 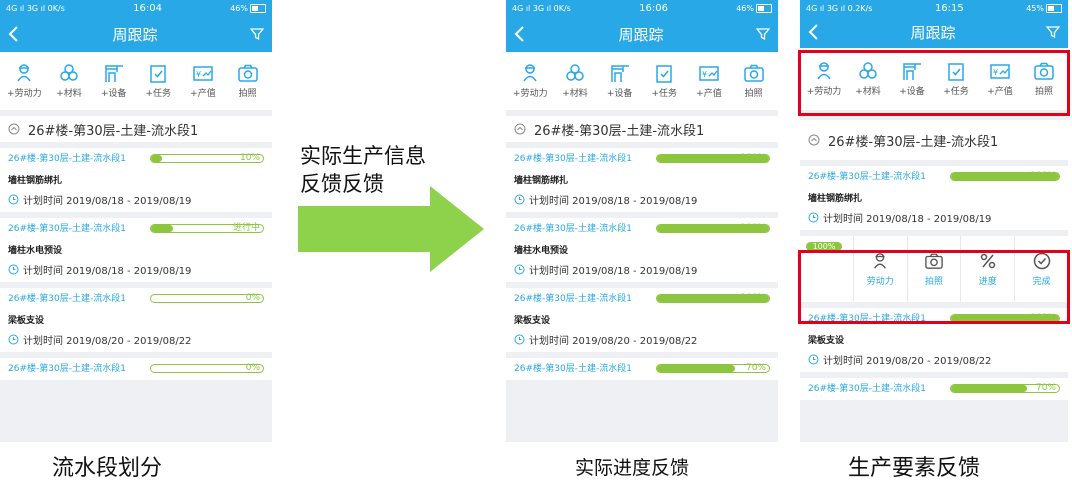 I want to click on tool-label: +任务, so click(x=664, y=94).